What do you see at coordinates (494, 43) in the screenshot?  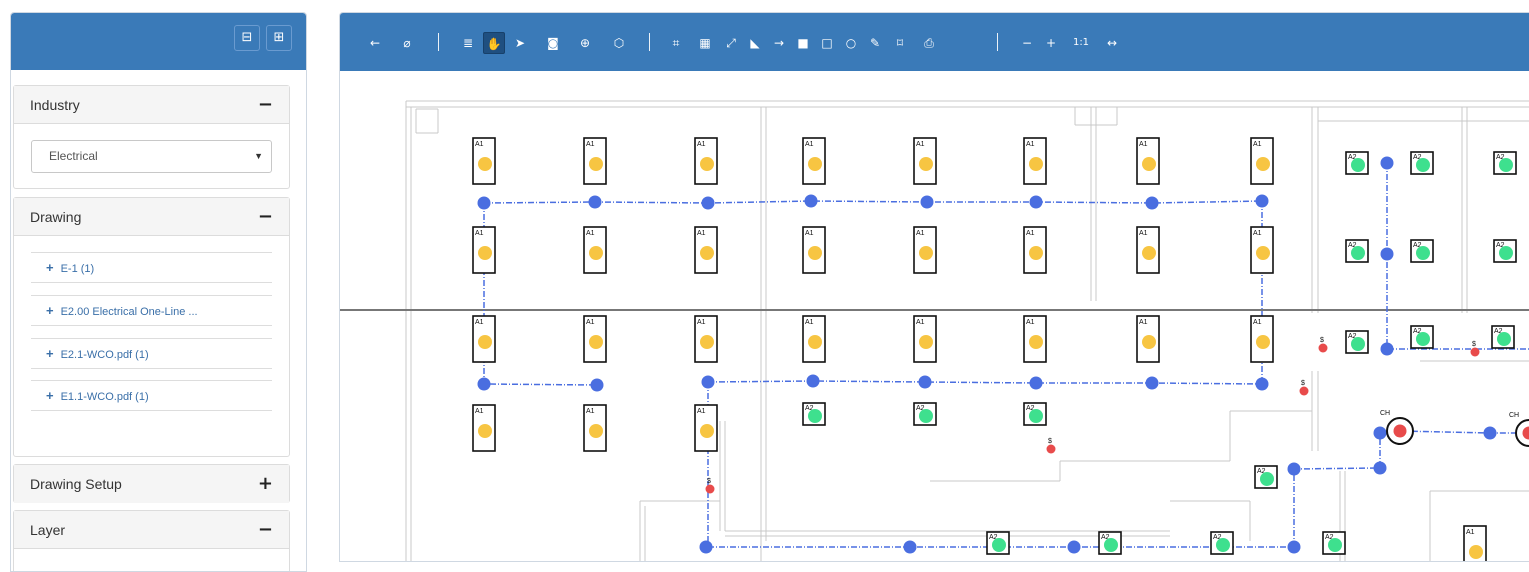 I see `pan-hand-icon: ✋` at bounding box center [494, 43].